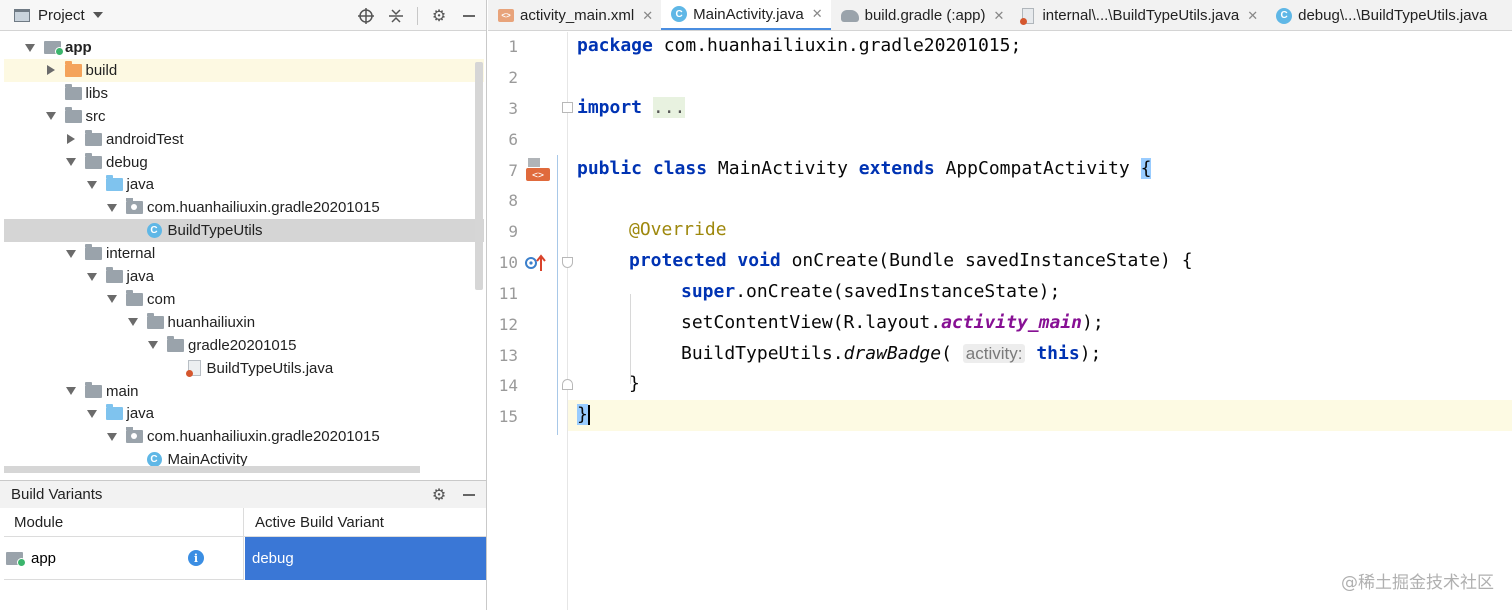  What do you see at coordinates (207, 458) in the screenshot?
I see `tree-item-label: MainActivity` at bounding box center [207, 458].